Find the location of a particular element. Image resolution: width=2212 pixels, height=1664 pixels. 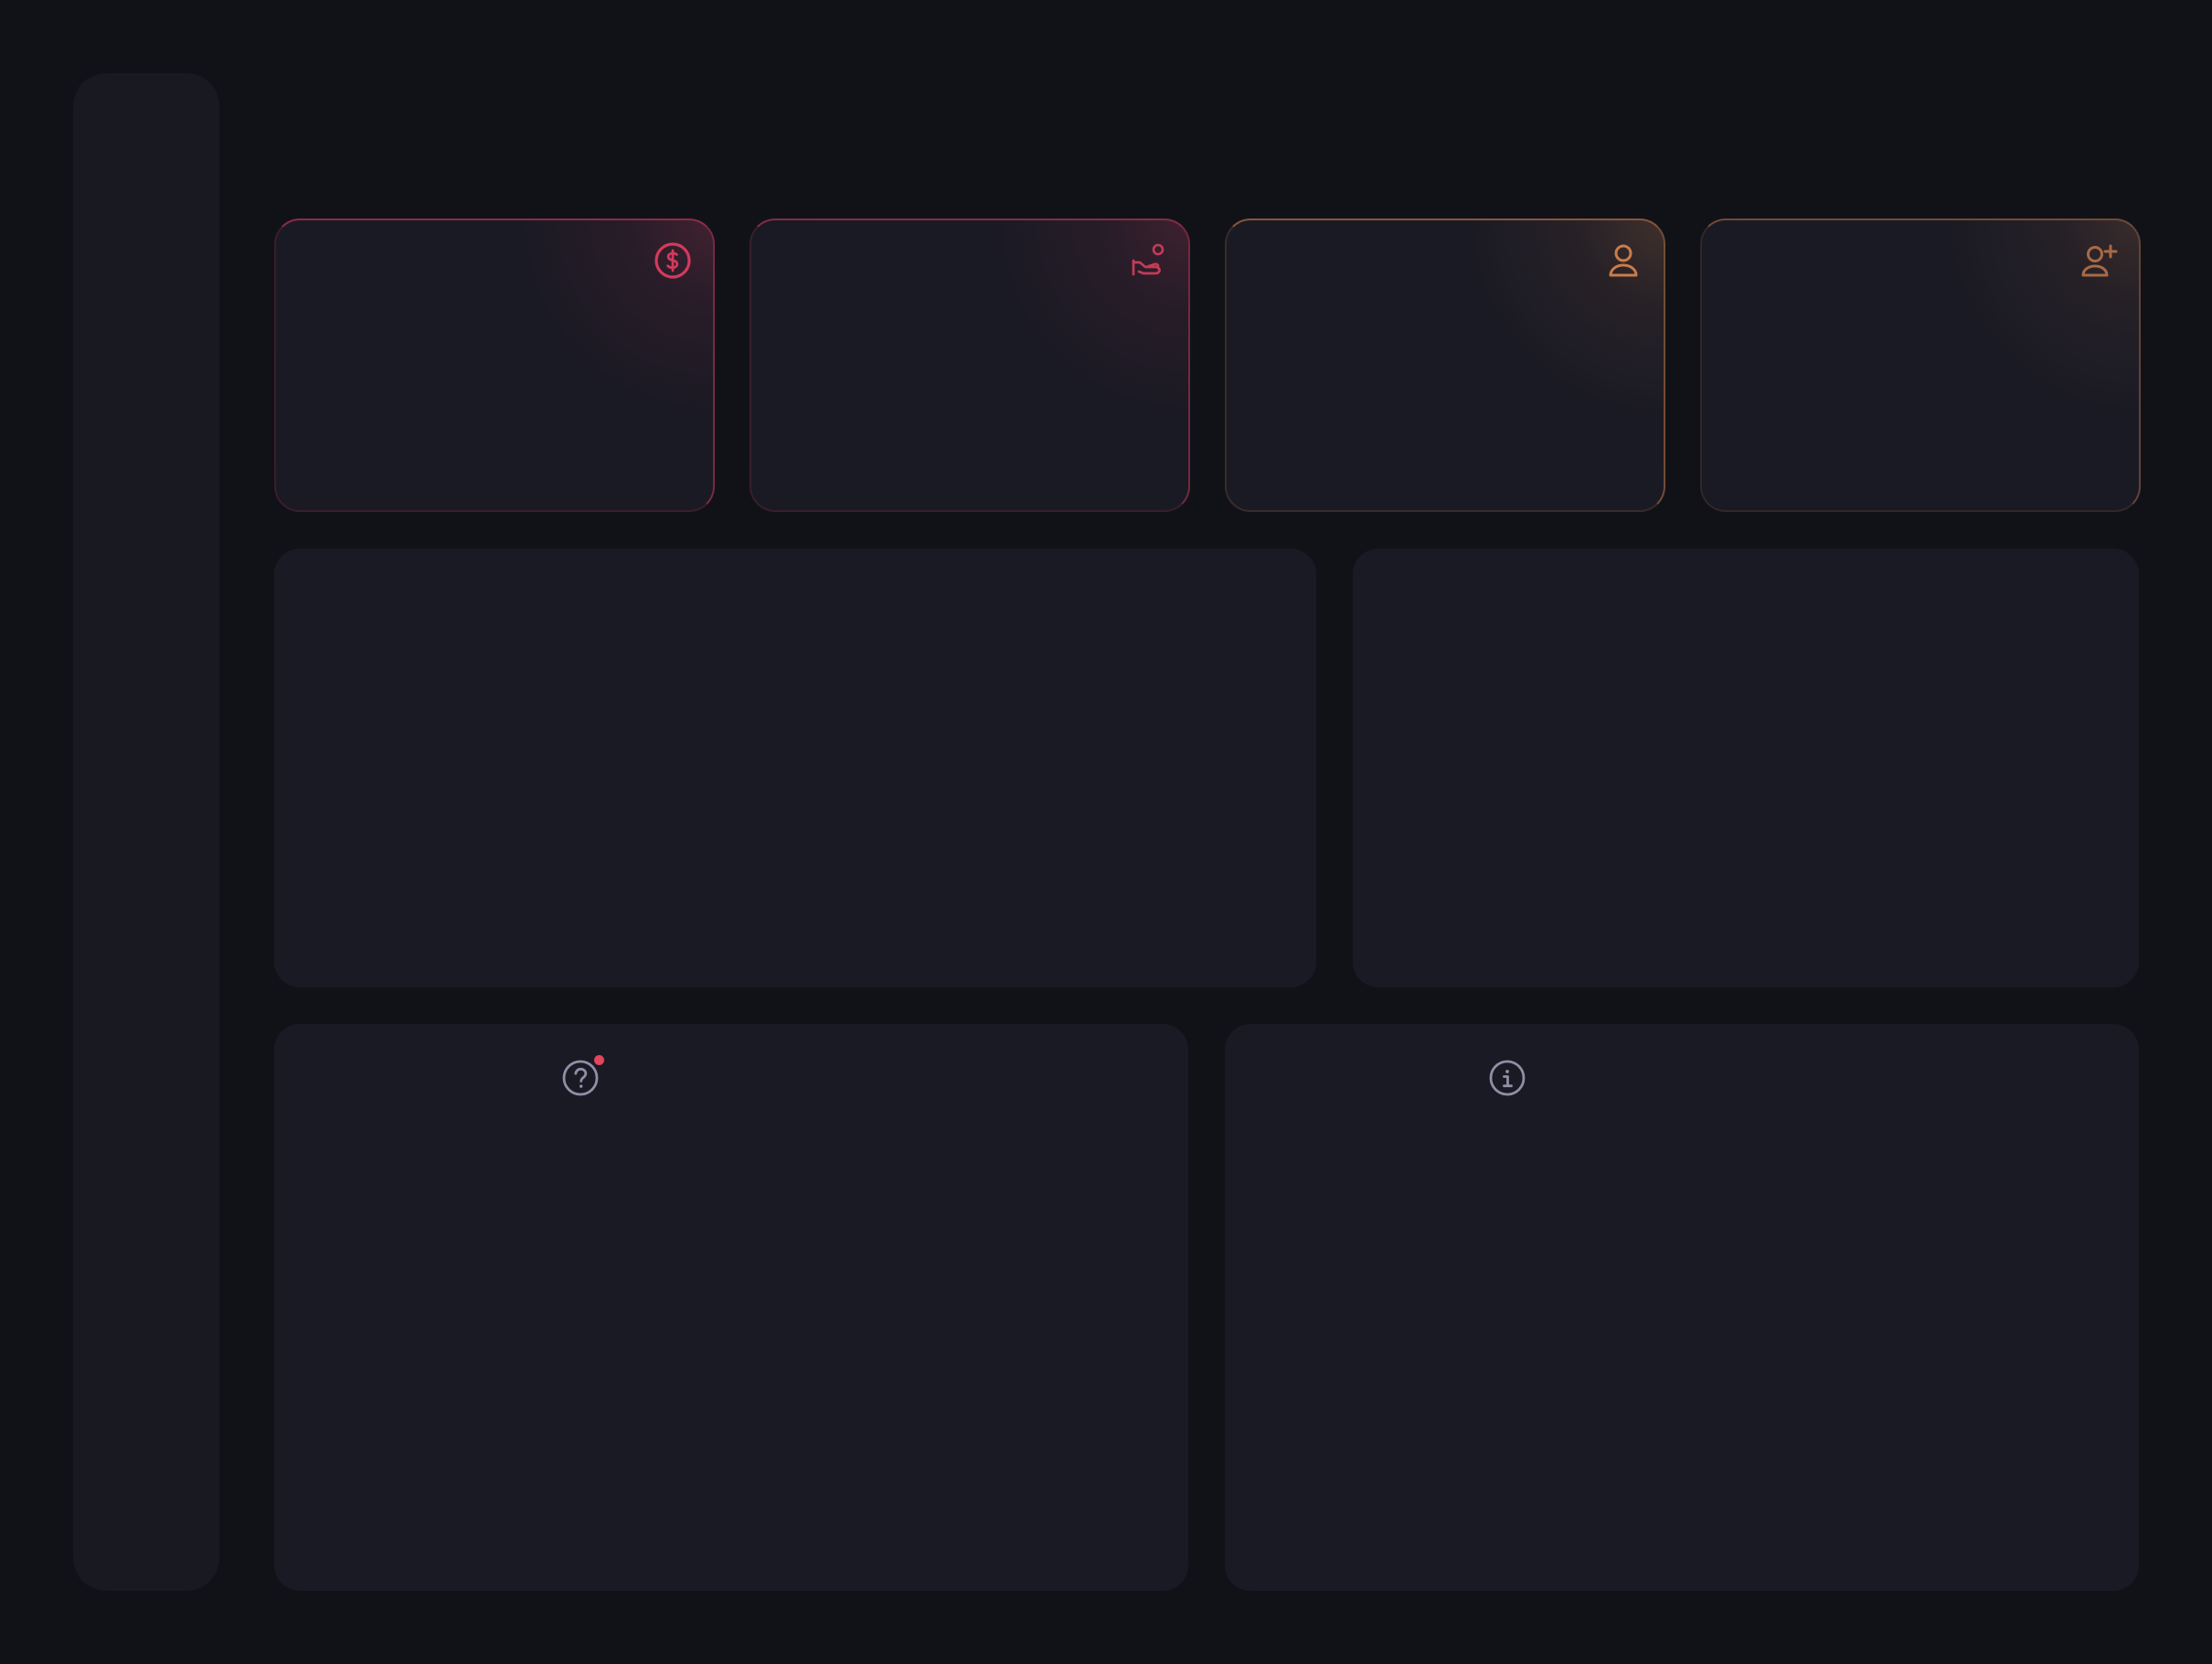

info-circle-icon is located at coordinates (1507, 1078).